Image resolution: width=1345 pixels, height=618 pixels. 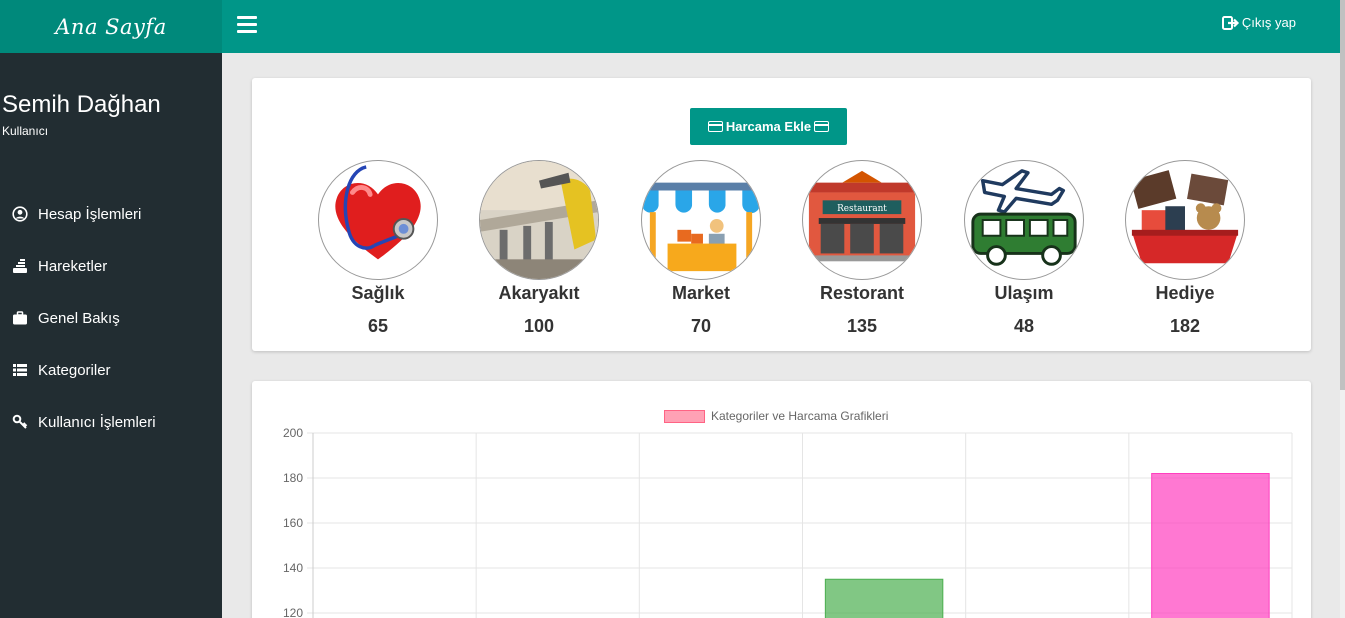 I want to click on category-name: Ulaşım, so click(x=1024, y=293).